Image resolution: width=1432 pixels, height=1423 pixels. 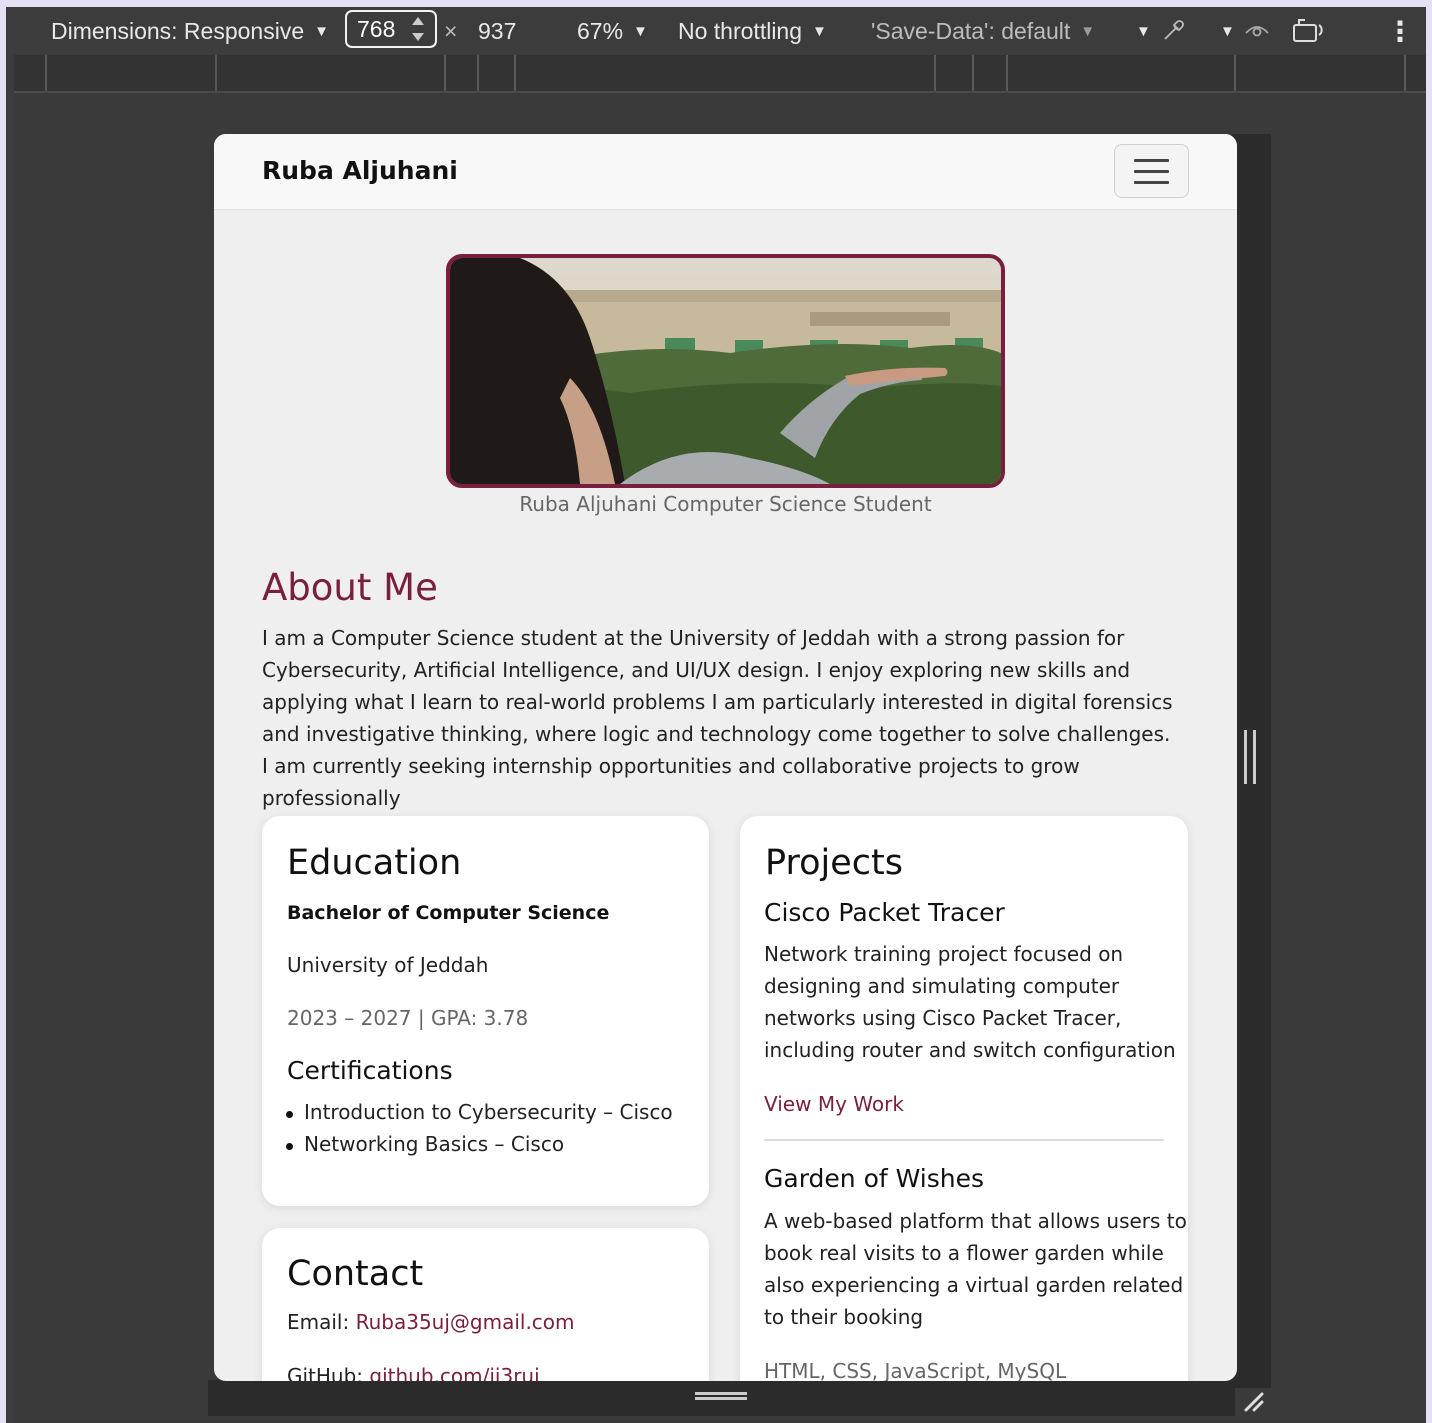 I want to click on zoom-label: 67%, so click(x=600, y=30).